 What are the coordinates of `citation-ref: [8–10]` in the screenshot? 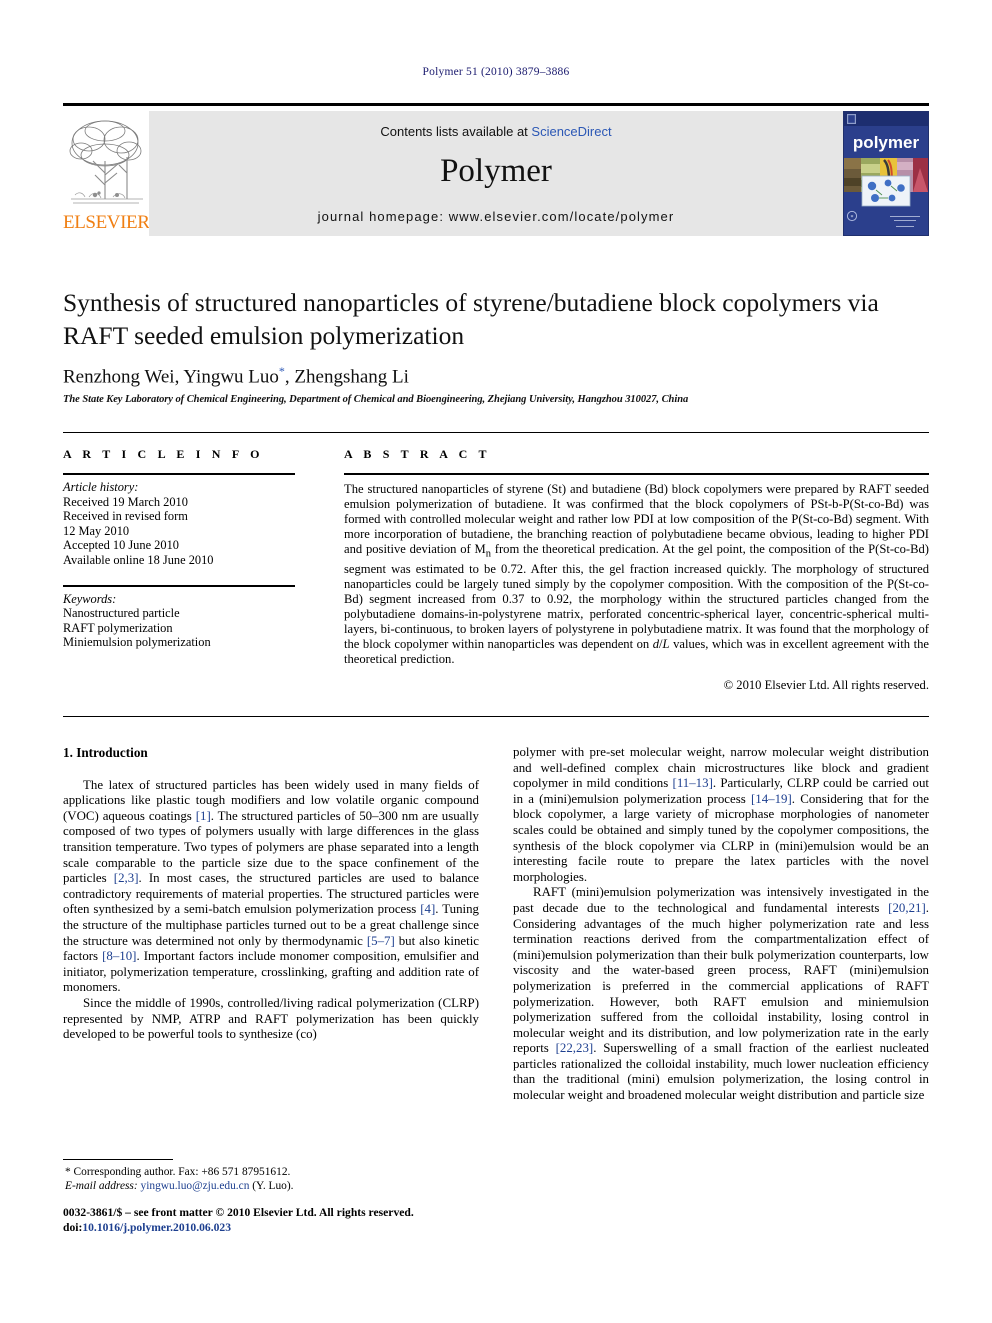 It's located at (119, 956).